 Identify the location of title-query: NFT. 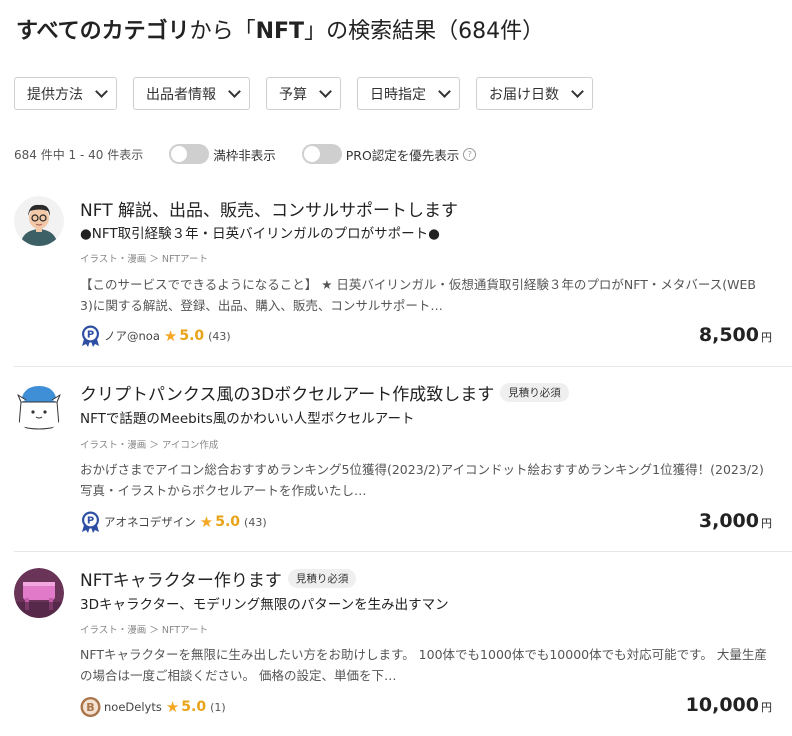
(280, 31).